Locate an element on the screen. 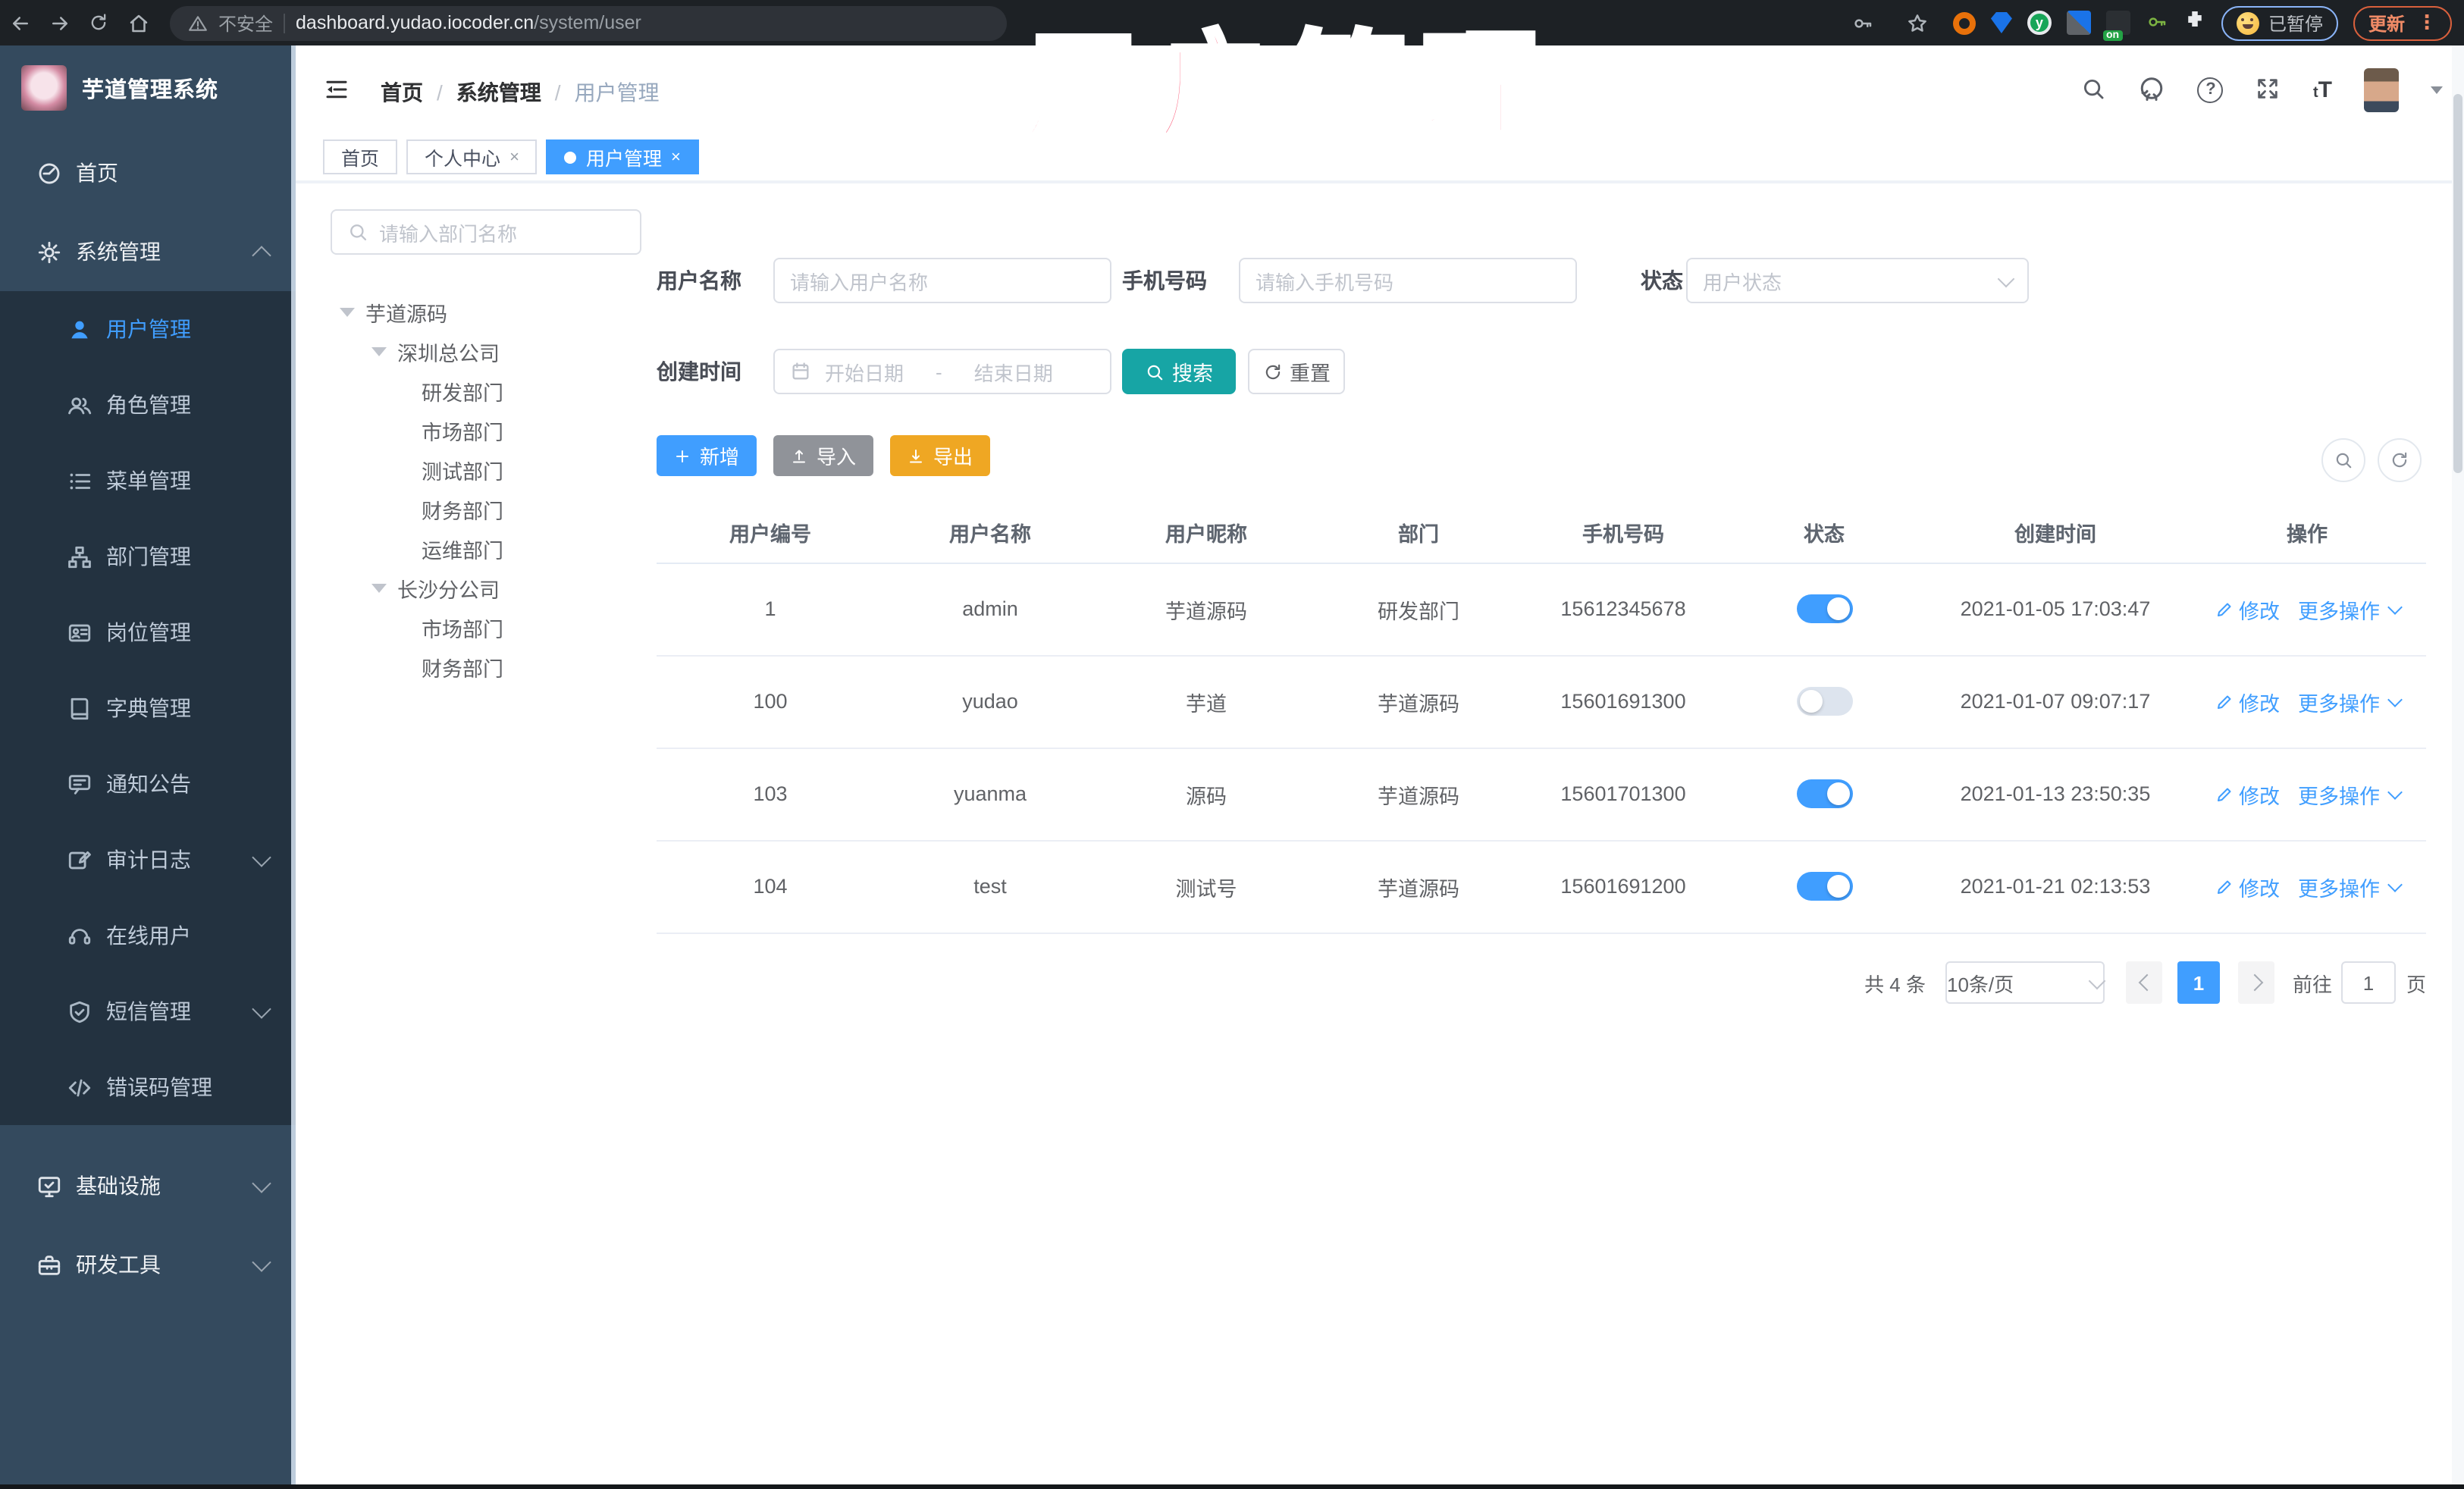 The width and height of the screenshot is (2464, 1489). sidebar-item-基础设施: 基础设施 is located at coordinates (148, 1185).